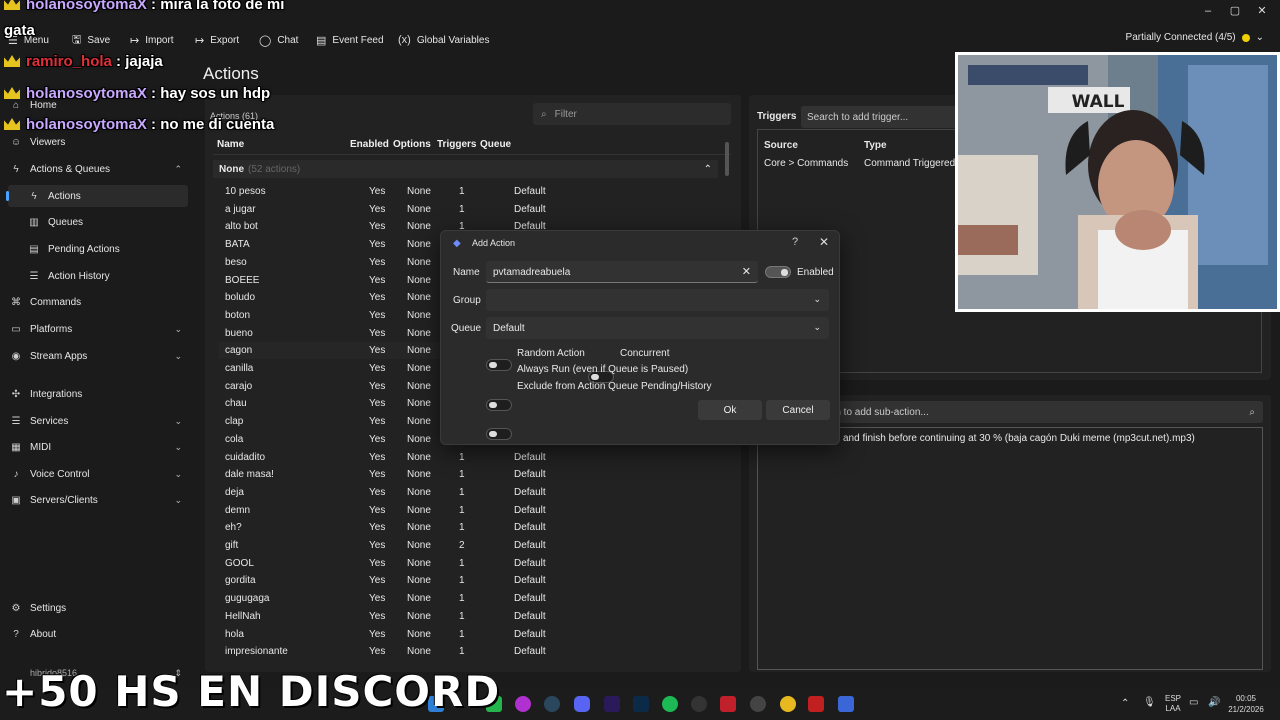 The height and width of the screenshot is (720, 1280). What do you see at coordinates (98, 329) in the screenshot?
I see `sidebar-item-platforms: ▭ Platforms ⌄` at bounding box center [98, 329].